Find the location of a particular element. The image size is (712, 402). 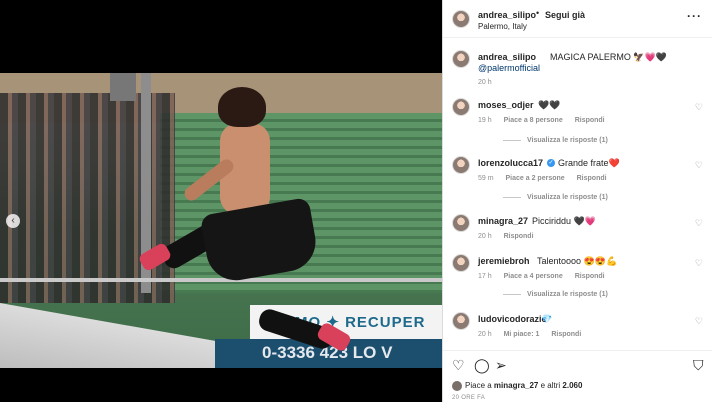

previous-media-button: ‹ is located at coordinates (13, 221).